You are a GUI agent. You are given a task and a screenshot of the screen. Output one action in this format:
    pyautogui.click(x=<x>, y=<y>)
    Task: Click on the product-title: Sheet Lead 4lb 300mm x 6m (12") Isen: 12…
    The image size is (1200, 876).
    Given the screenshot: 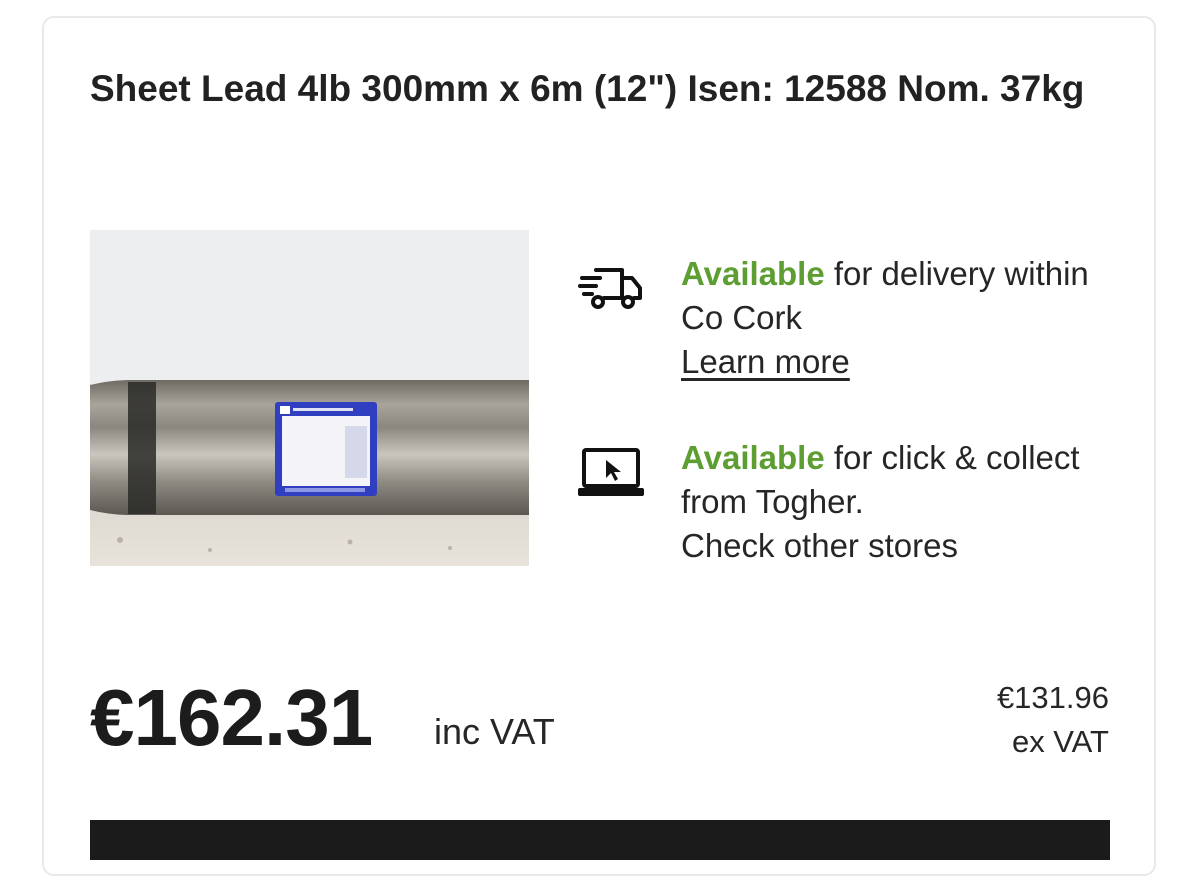 What is the action you would take?
    pyautogui.click(x=587, y=88)
    